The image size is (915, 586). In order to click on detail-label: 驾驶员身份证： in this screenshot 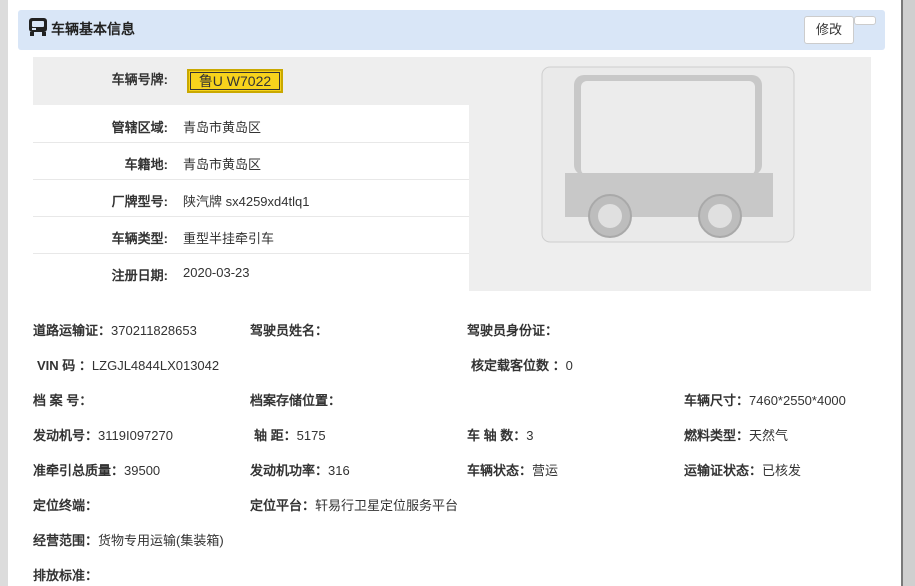, I will do `click(513, 330)`.